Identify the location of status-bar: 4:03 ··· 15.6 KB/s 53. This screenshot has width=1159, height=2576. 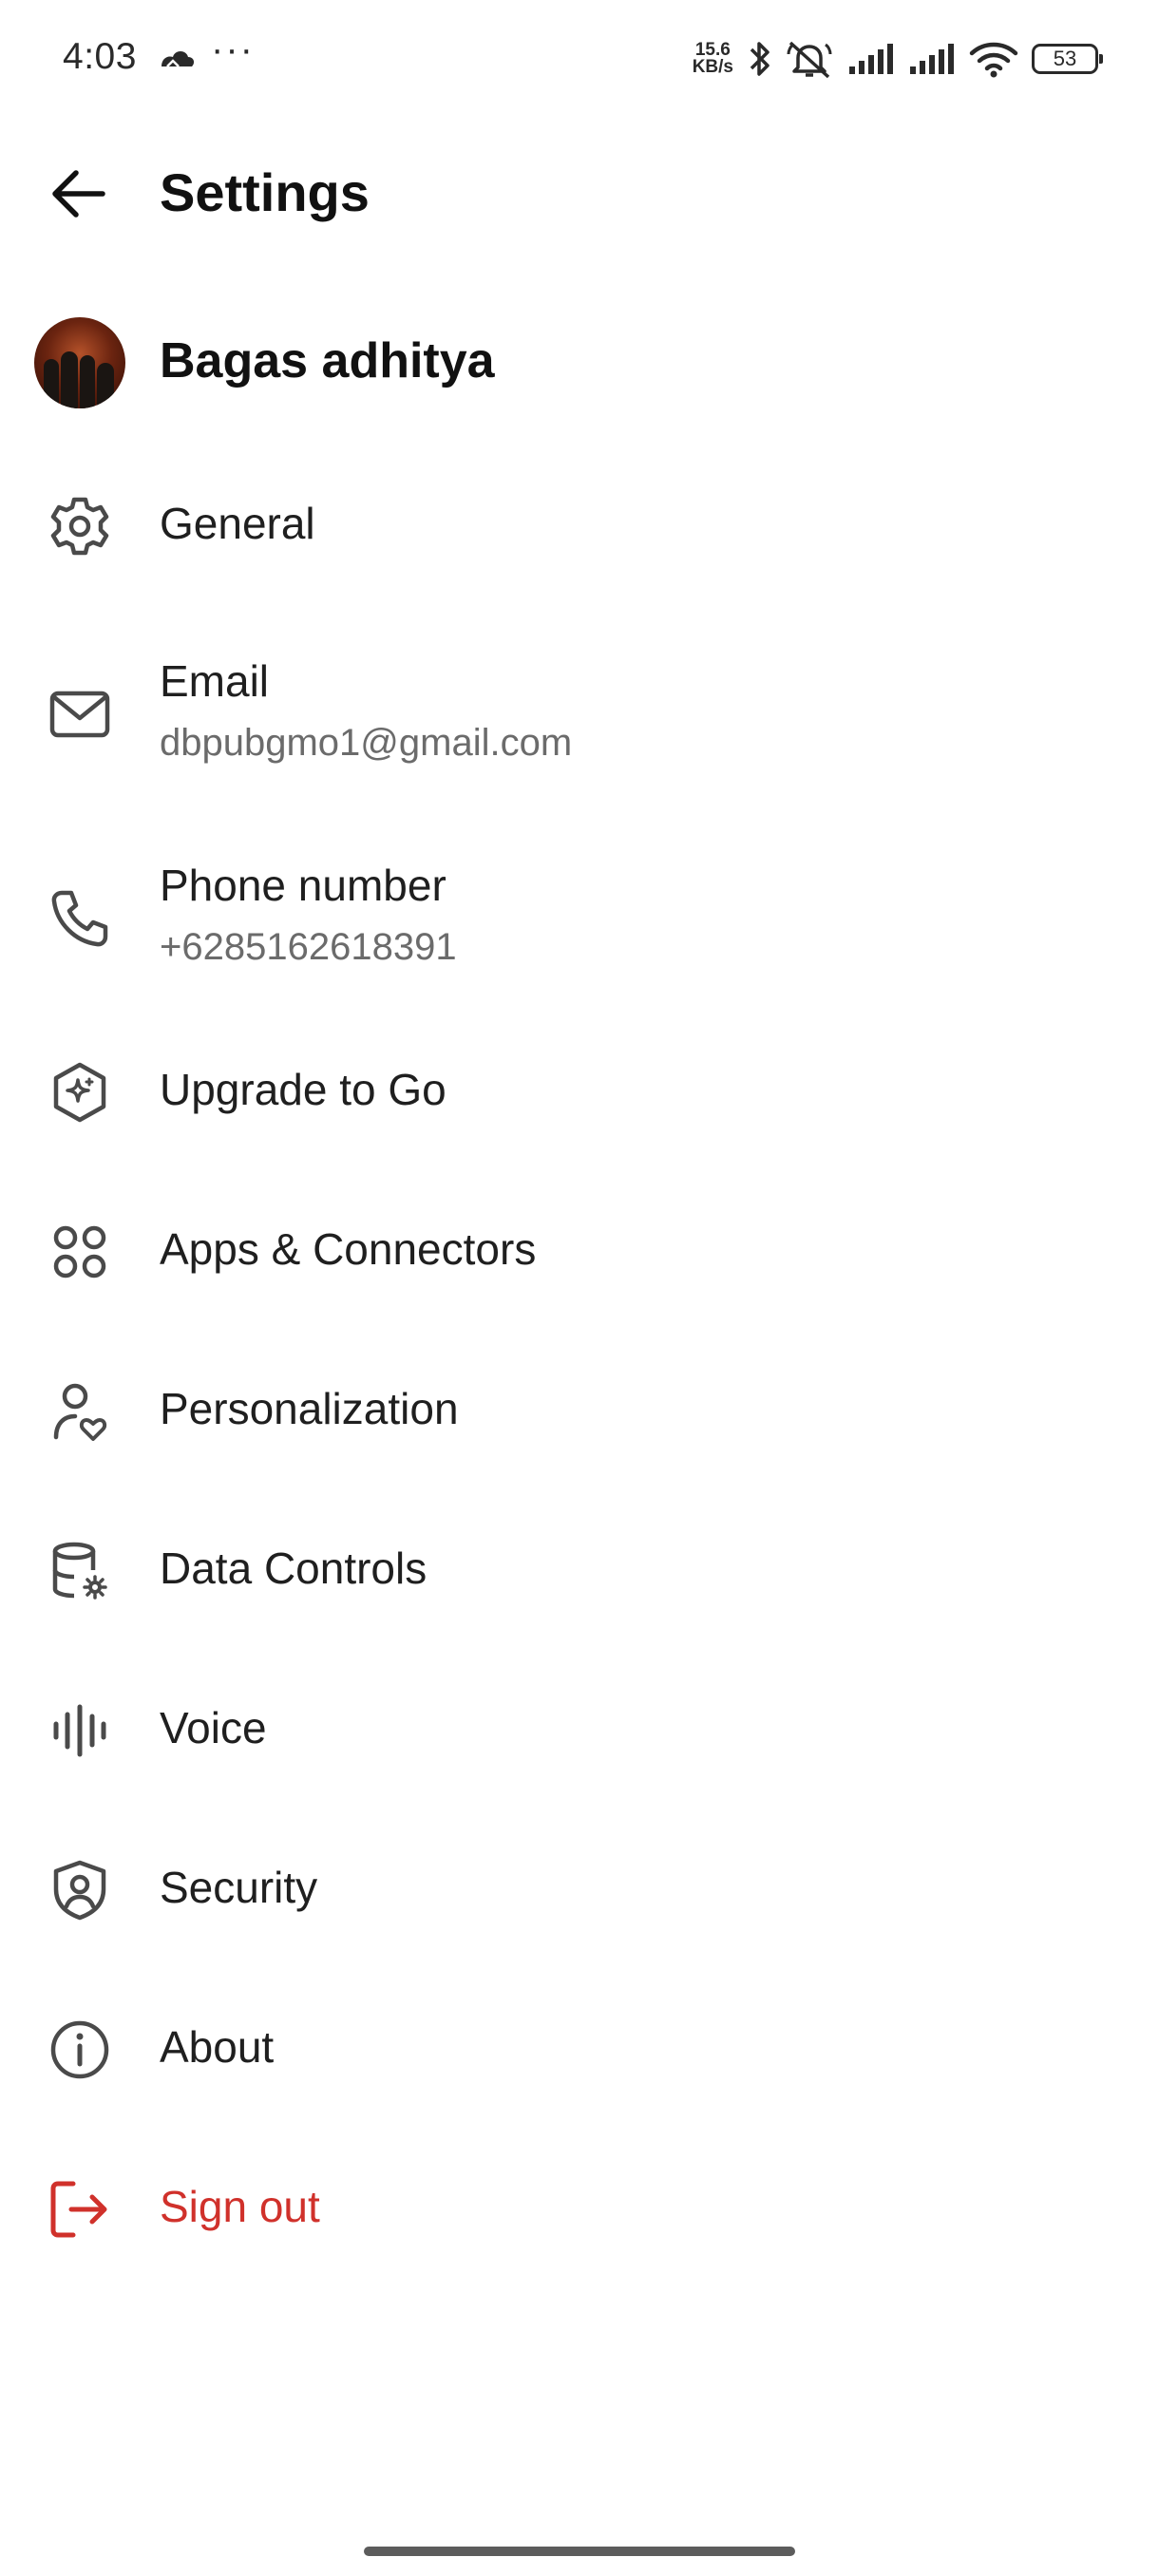
(579, 57).